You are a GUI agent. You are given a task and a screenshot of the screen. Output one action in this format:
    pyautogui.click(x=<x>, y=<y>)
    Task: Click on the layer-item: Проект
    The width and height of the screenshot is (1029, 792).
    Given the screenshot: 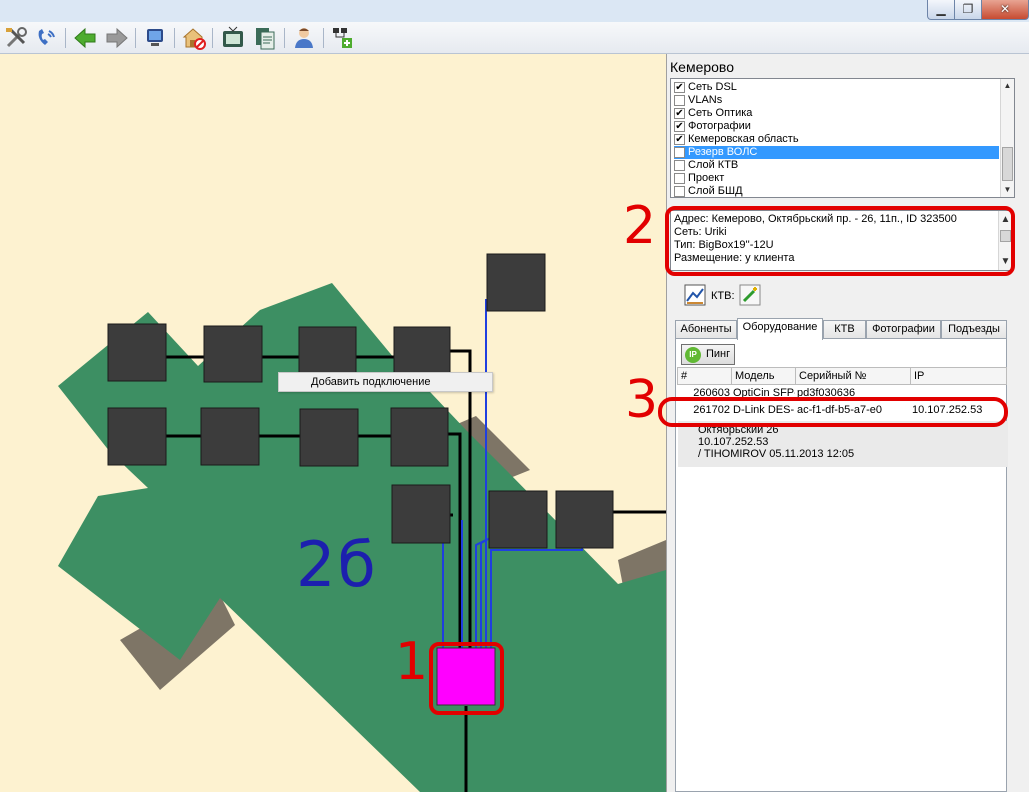 What is the action you would take?
    pyautogui.click(x=836, y=178)
    